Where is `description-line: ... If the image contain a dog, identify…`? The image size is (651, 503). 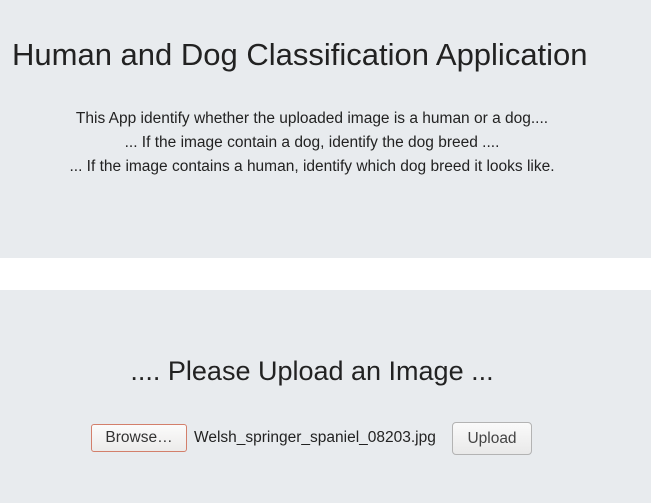
description-line: ... If the image contain a dog, identify… is located at coordinates (312, 142).